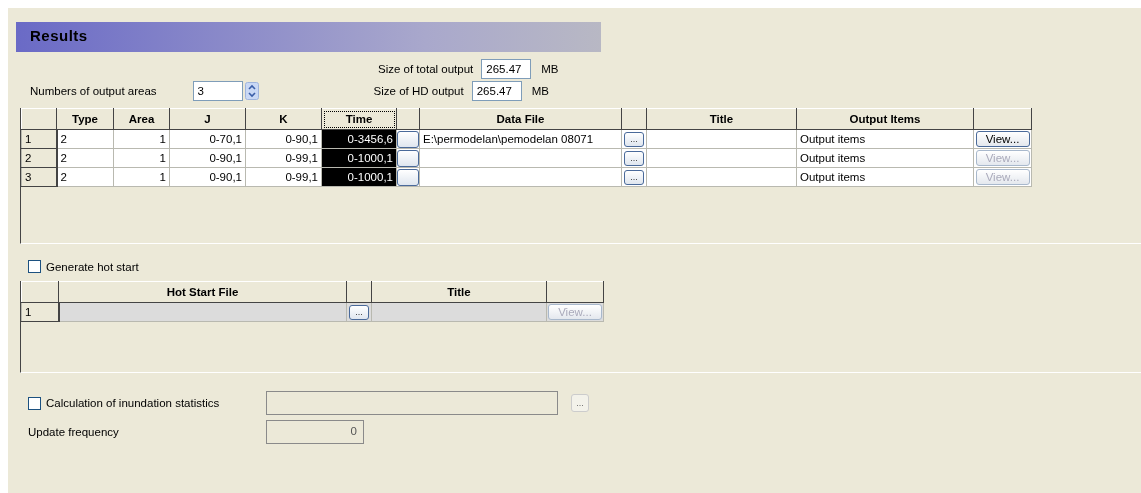  What do you see at coordinates (133, 403) in the screenshot?
I see `checkbox-label: Calculation of inundation statistics` at bounding box center [133, 403].